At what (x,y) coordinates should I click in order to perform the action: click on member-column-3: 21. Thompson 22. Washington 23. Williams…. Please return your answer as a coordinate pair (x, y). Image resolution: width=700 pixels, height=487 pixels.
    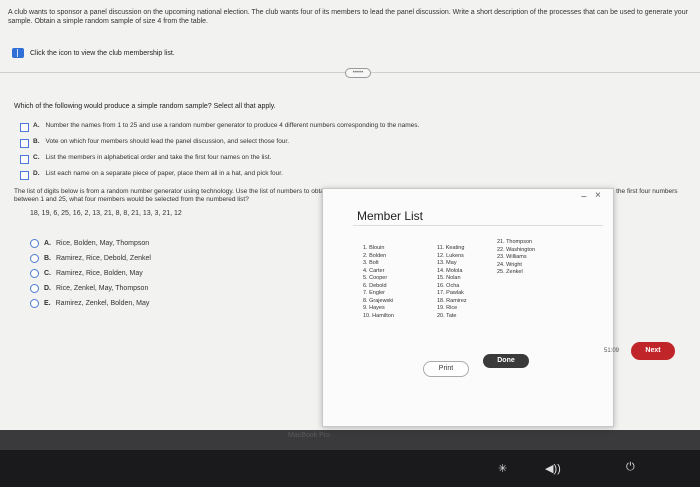
    Looking at the image, I should click on (516, 258).